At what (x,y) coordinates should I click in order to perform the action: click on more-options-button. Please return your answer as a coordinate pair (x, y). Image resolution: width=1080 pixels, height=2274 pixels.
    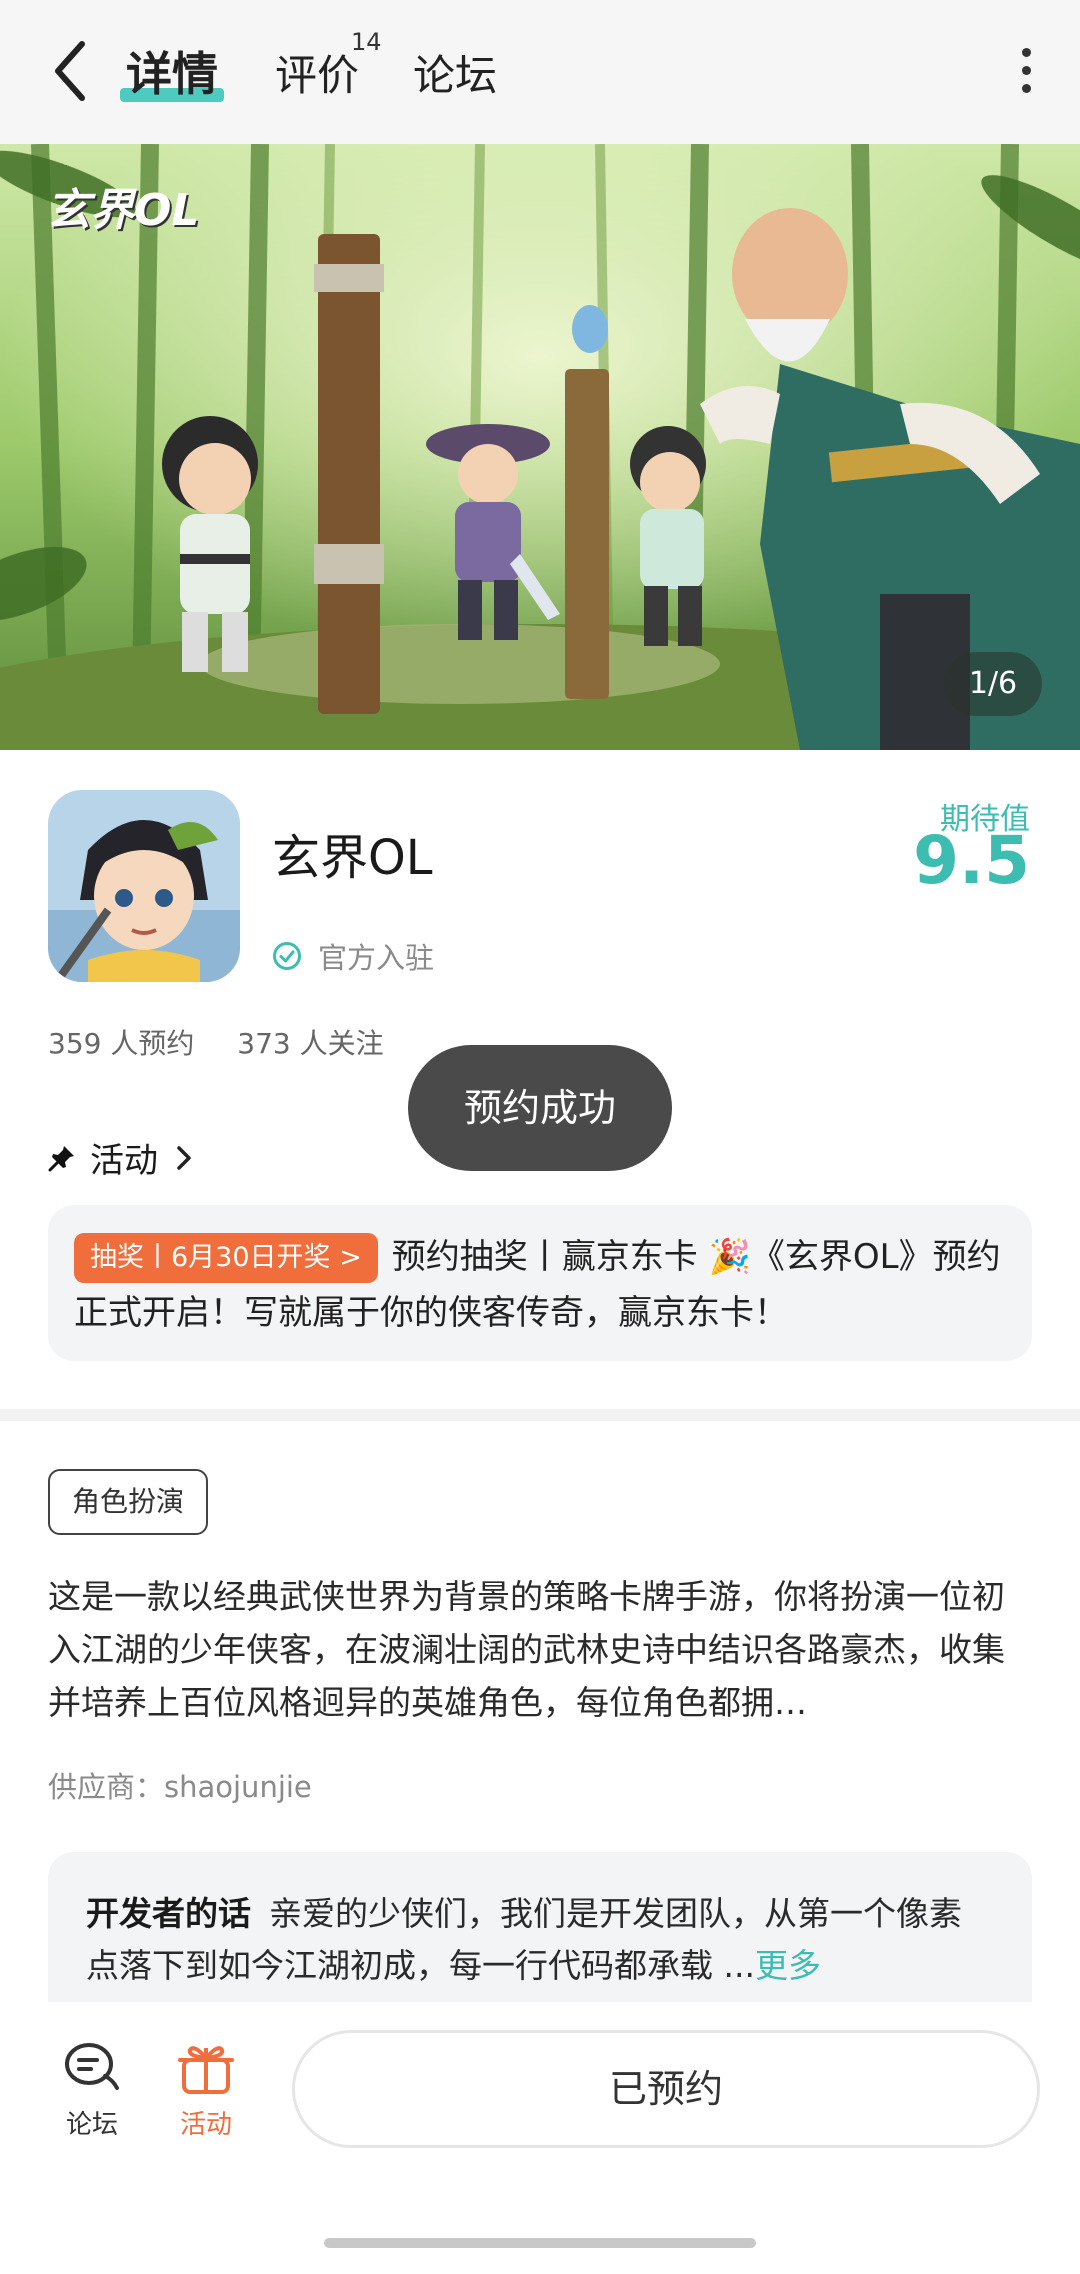
    Looking at the image, I should click on (1026, 73).